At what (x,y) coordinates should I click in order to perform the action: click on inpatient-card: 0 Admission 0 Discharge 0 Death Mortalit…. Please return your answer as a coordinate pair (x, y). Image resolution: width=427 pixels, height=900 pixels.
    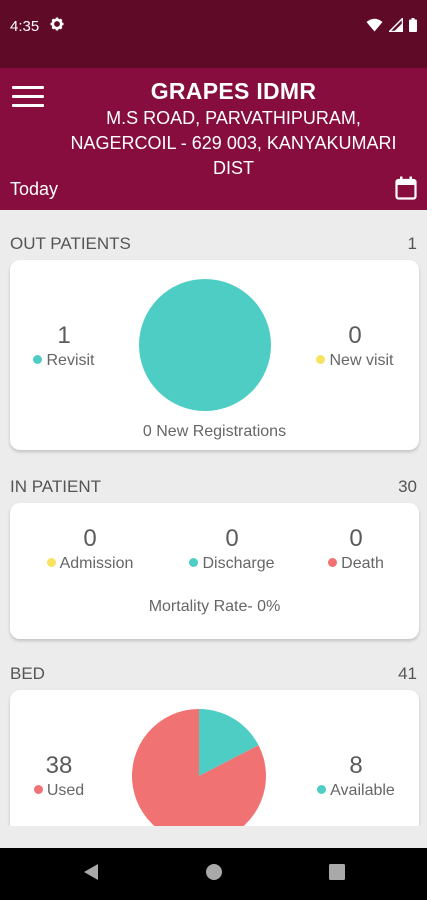
    Looking at the image, I should click on (214, 571).